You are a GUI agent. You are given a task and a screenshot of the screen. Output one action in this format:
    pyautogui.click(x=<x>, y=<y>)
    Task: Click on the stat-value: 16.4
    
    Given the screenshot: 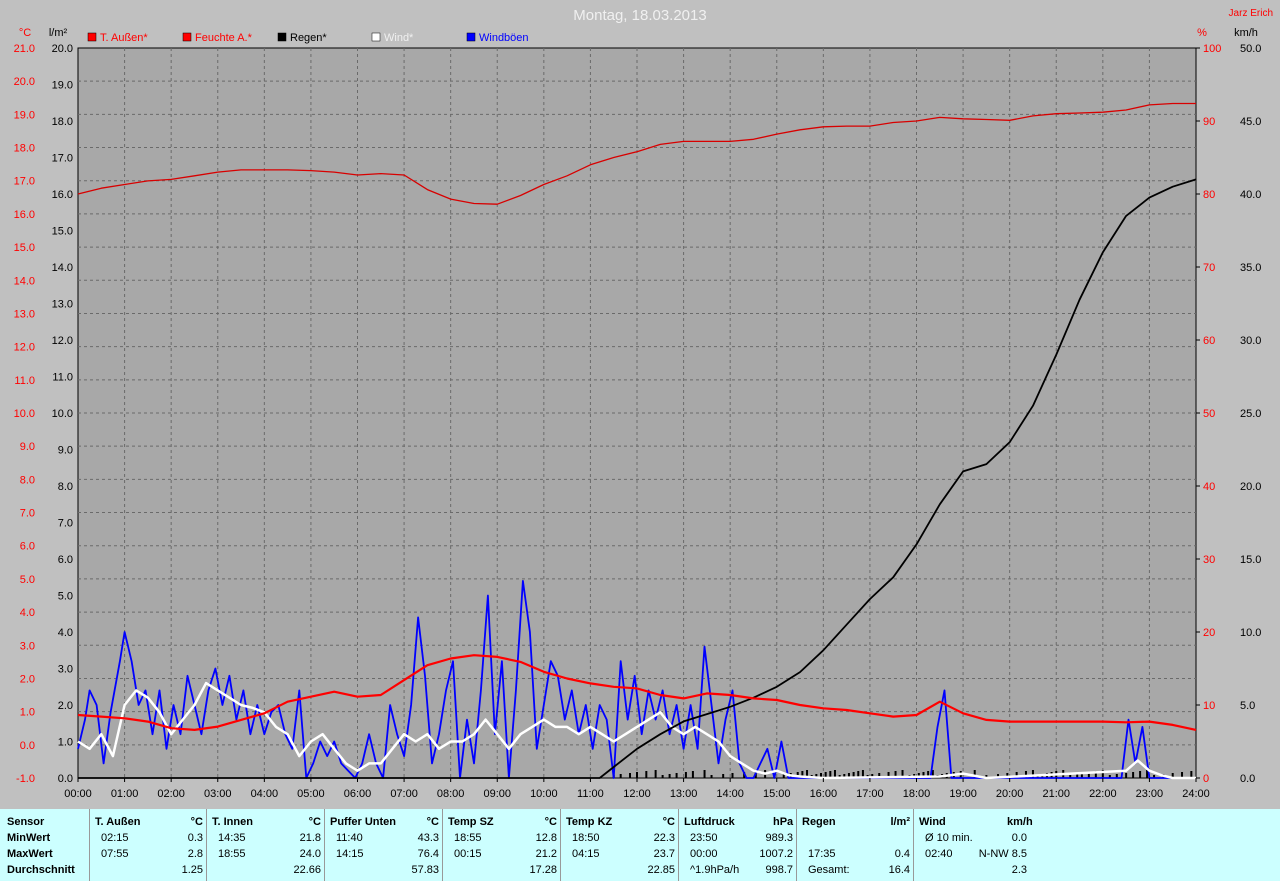 What is the action you would take?
    pyautogui.click(x=899, y=870)
    